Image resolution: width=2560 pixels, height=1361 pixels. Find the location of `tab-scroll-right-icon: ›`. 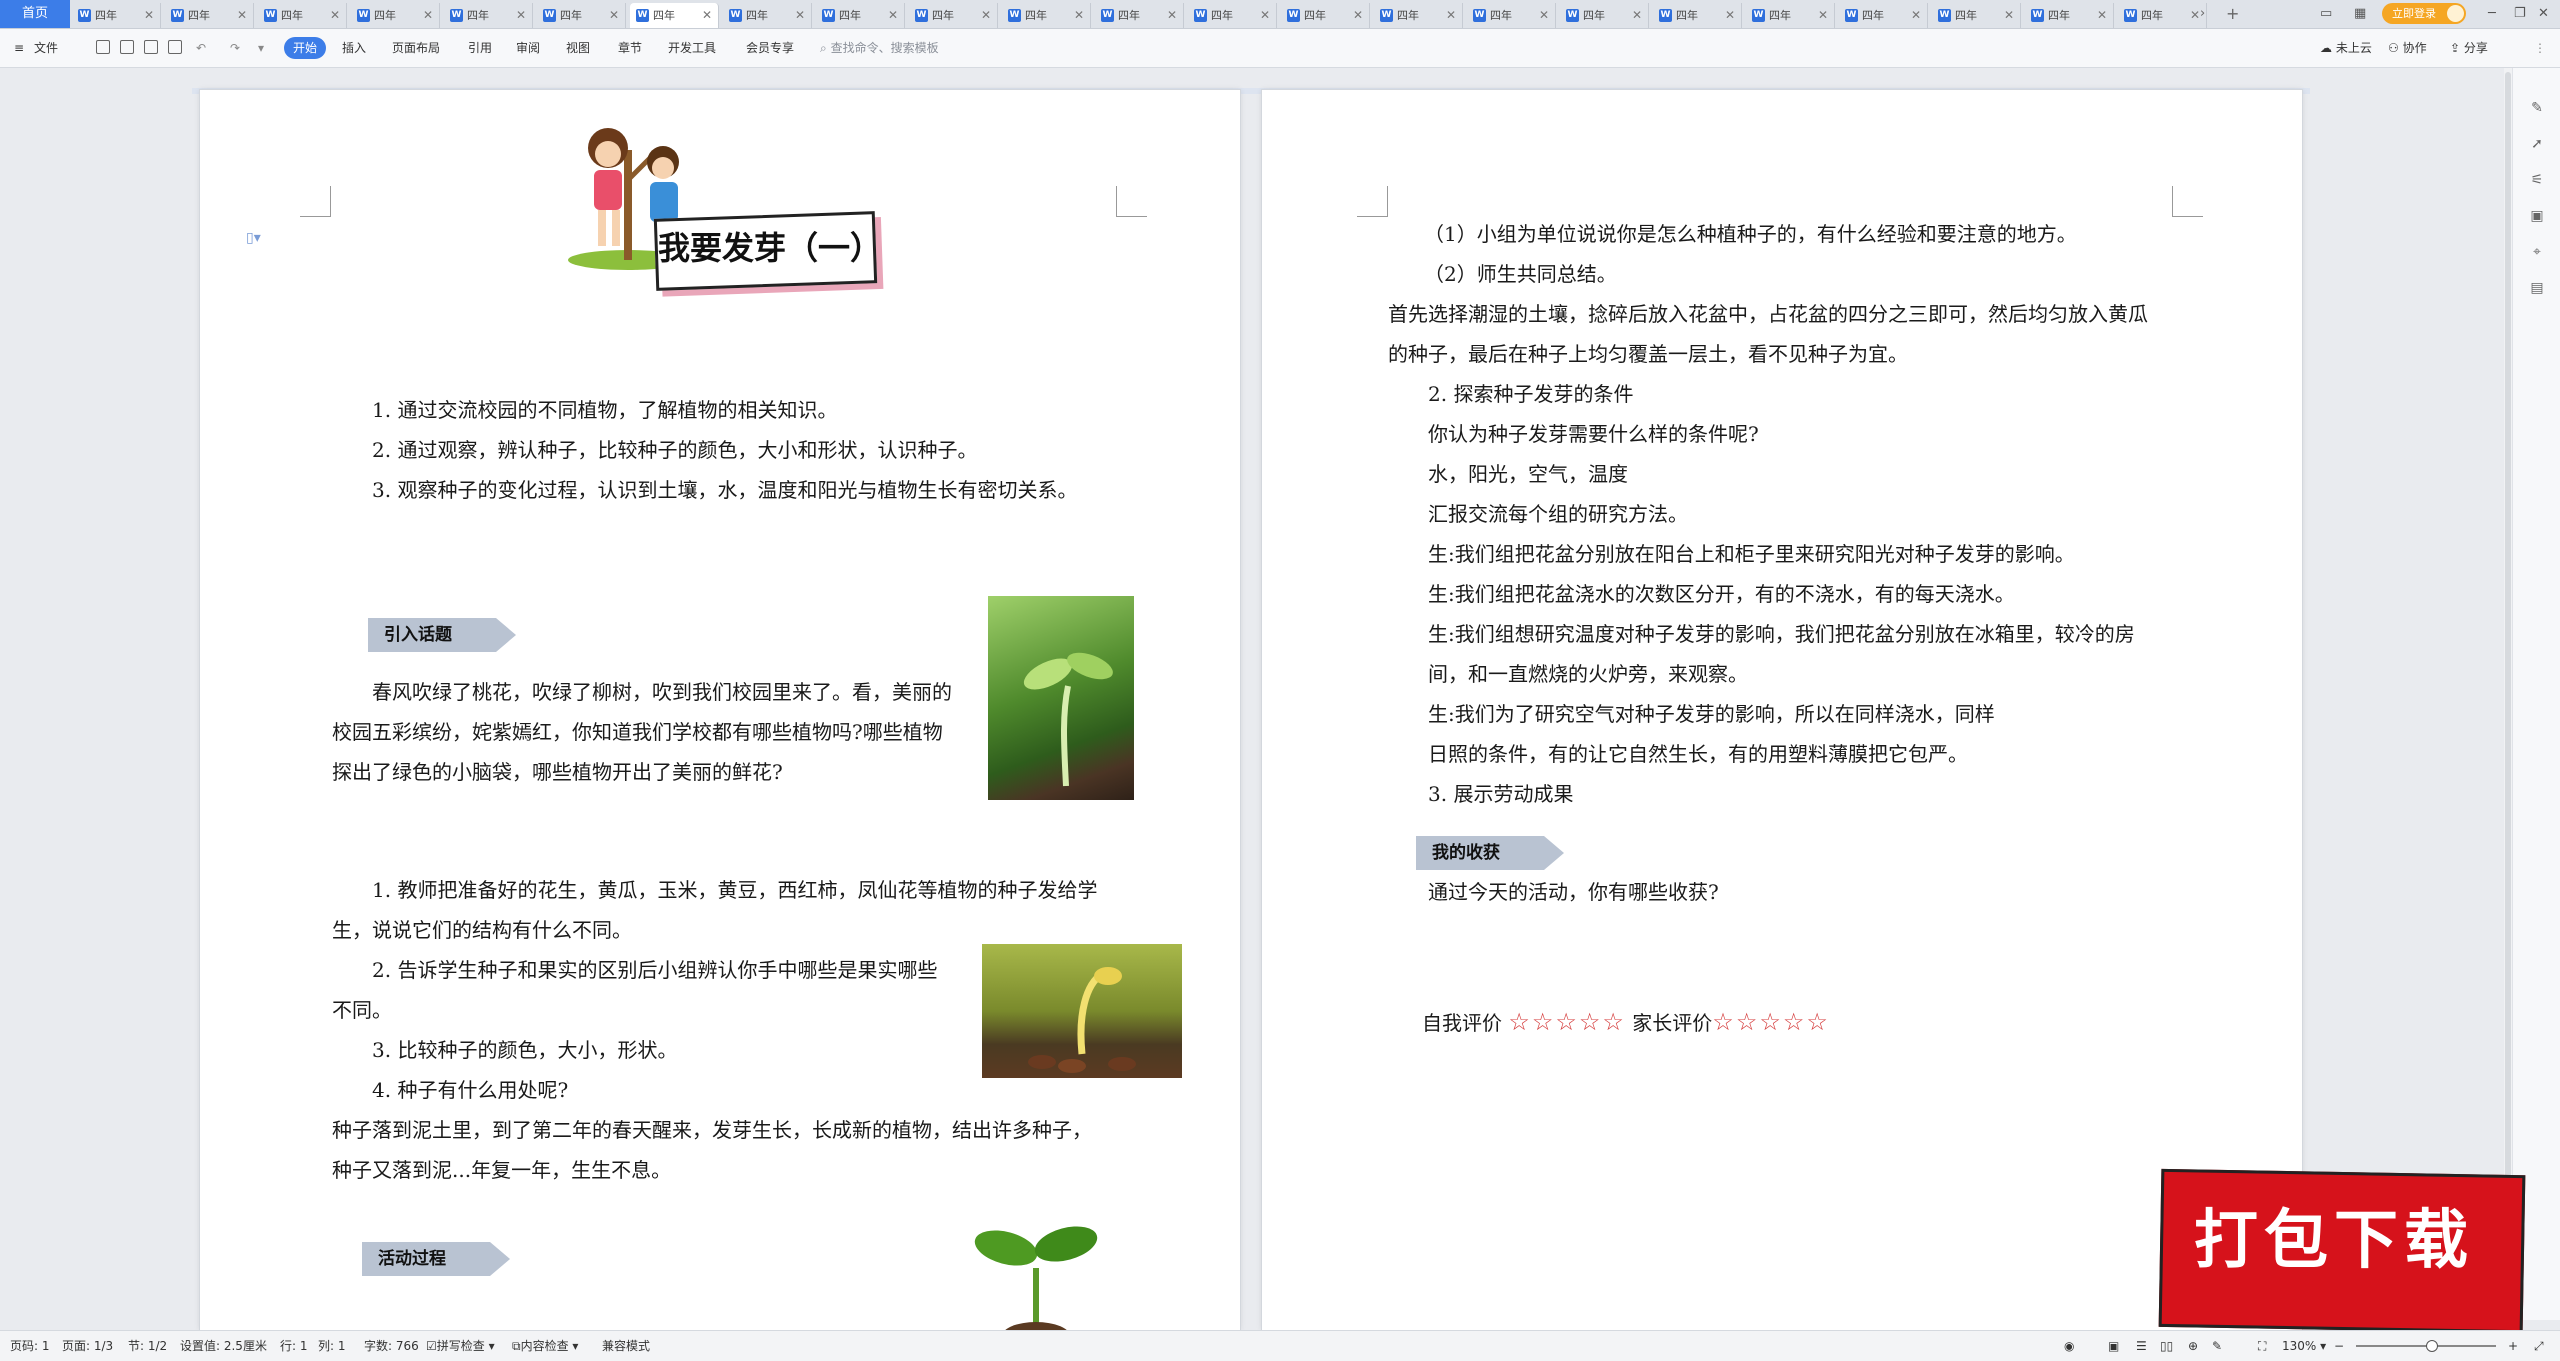

tab-scroll-right-icon: › is located at coordinates (2202, 14).